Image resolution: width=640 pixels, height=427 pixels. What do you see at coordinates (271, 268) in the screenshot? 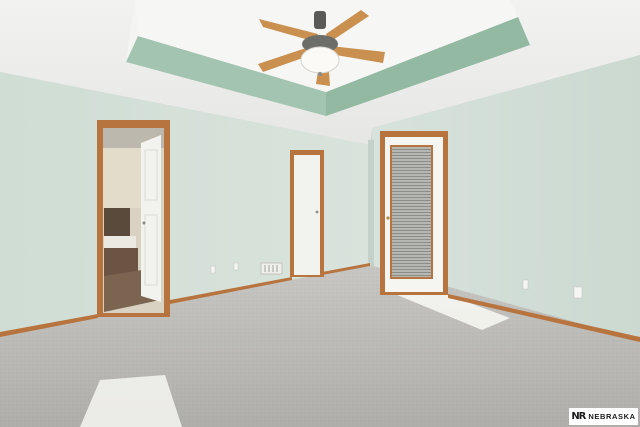
I see `floor-vent` at bounding box center [271, 268].